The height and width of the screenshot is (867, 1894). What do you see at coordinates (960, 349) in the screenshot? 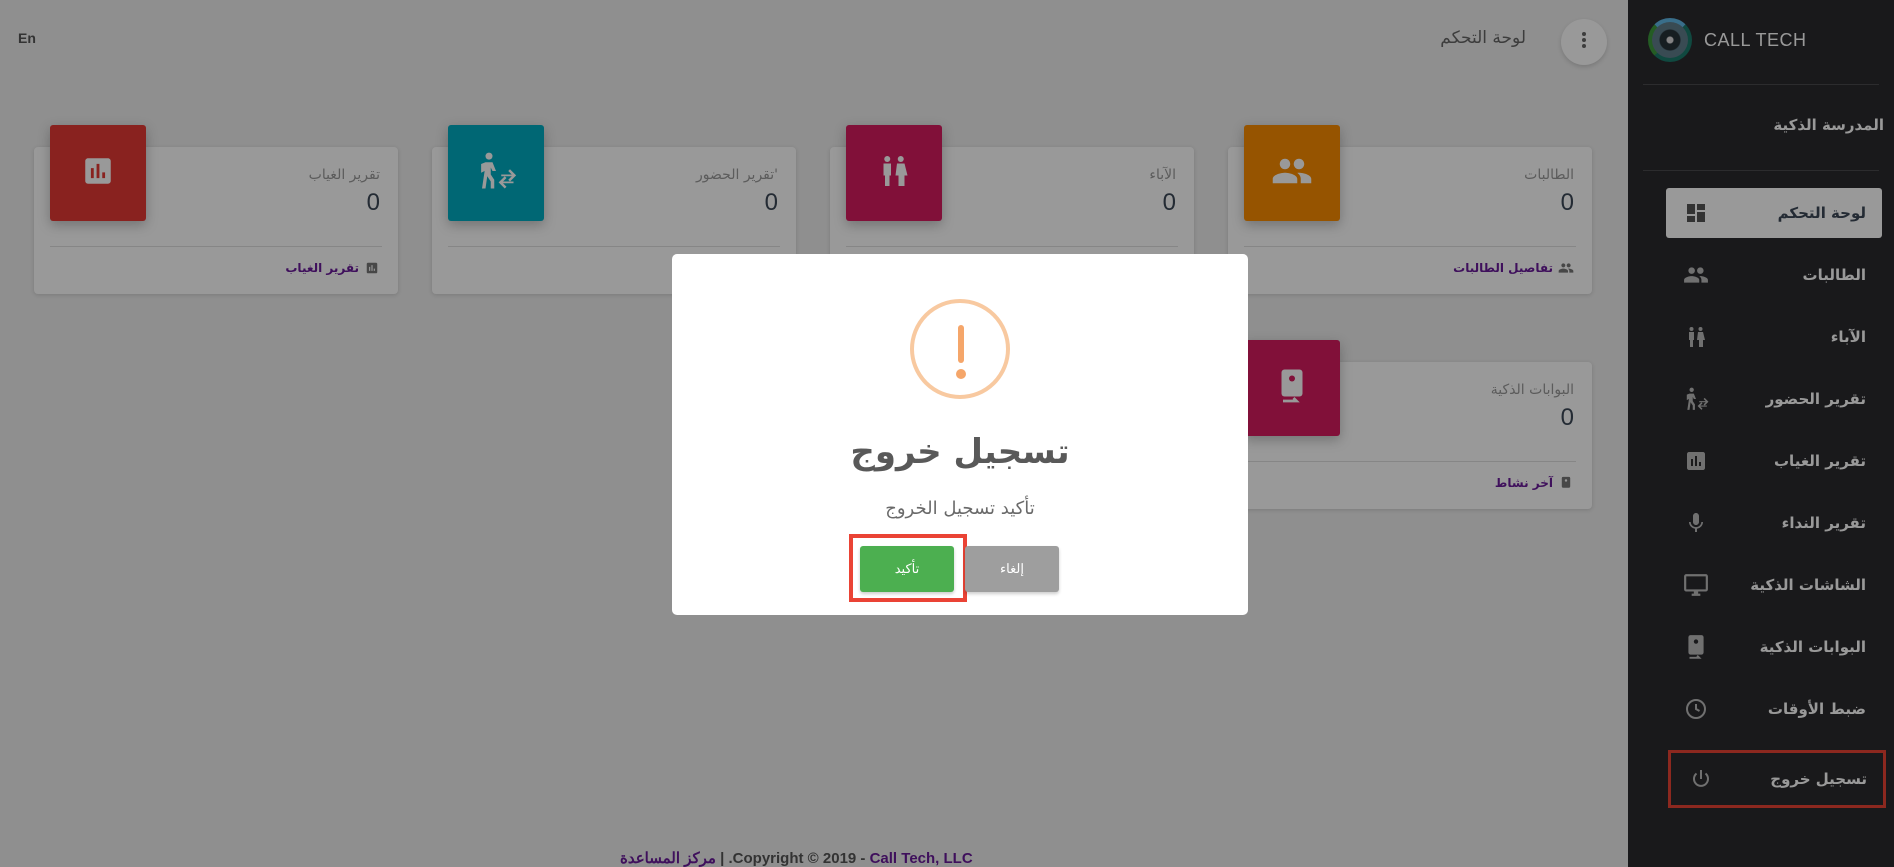
I see `warning-icon` at bounding box center [960, 349].